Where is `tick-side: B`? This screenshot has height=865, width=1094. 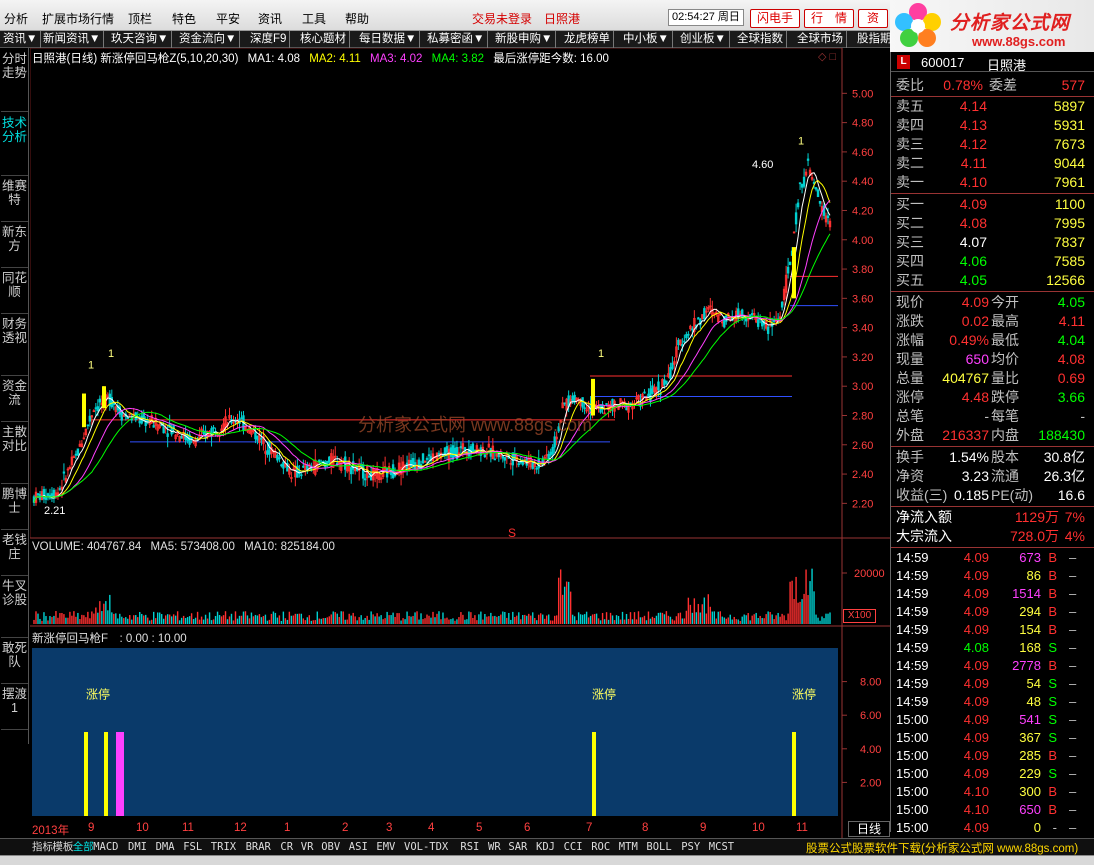
tick-side: B is located at coordinates (1052, 791).